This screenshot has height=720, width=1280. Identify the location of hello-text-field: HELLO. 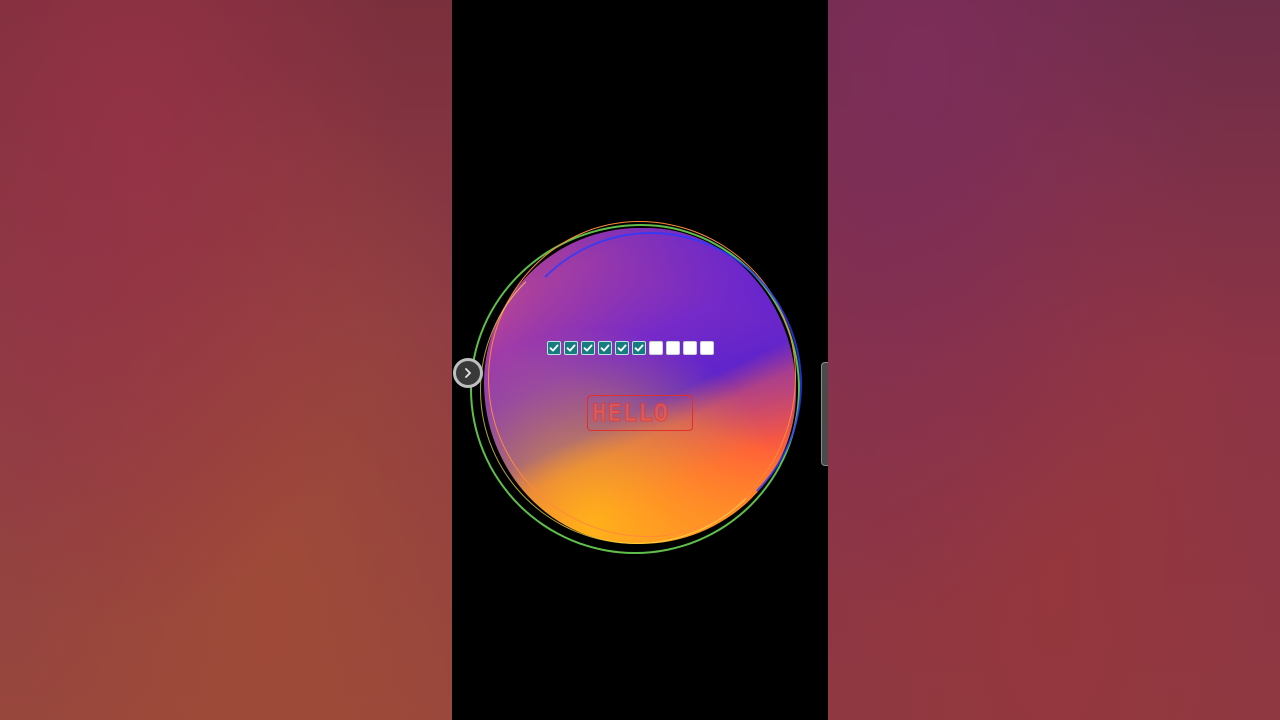
(640, 413).